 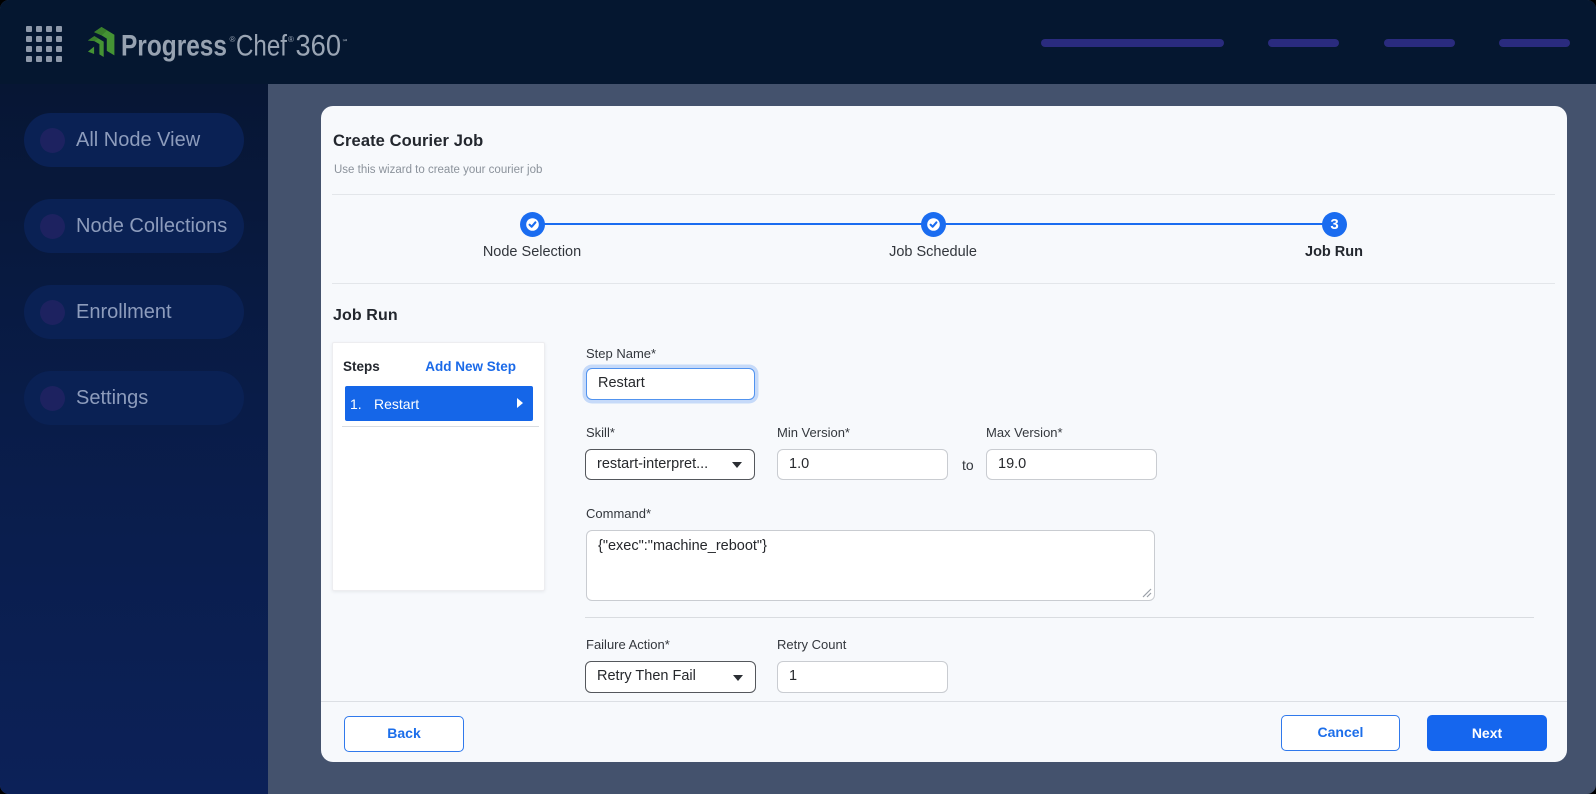 I want to click on svg-text: ℠, so click(x=345, y=42).